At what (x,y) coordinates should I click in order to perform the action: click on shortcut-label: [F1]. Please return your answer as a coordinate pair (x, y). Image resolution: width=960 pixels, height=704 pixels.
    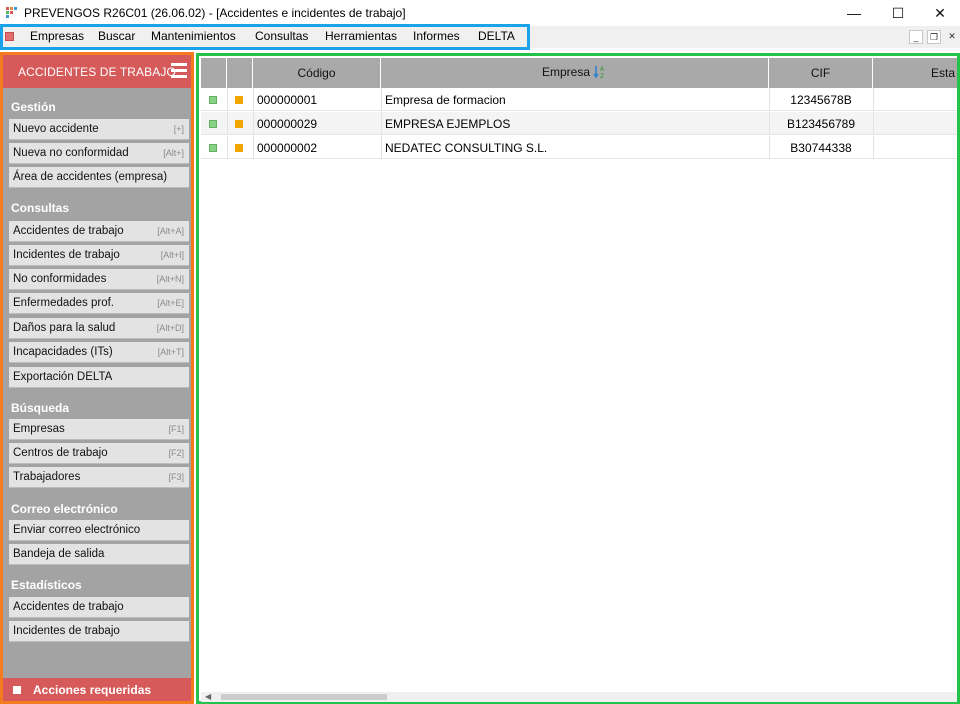
    Looking at the image, I should click on (176, 429).